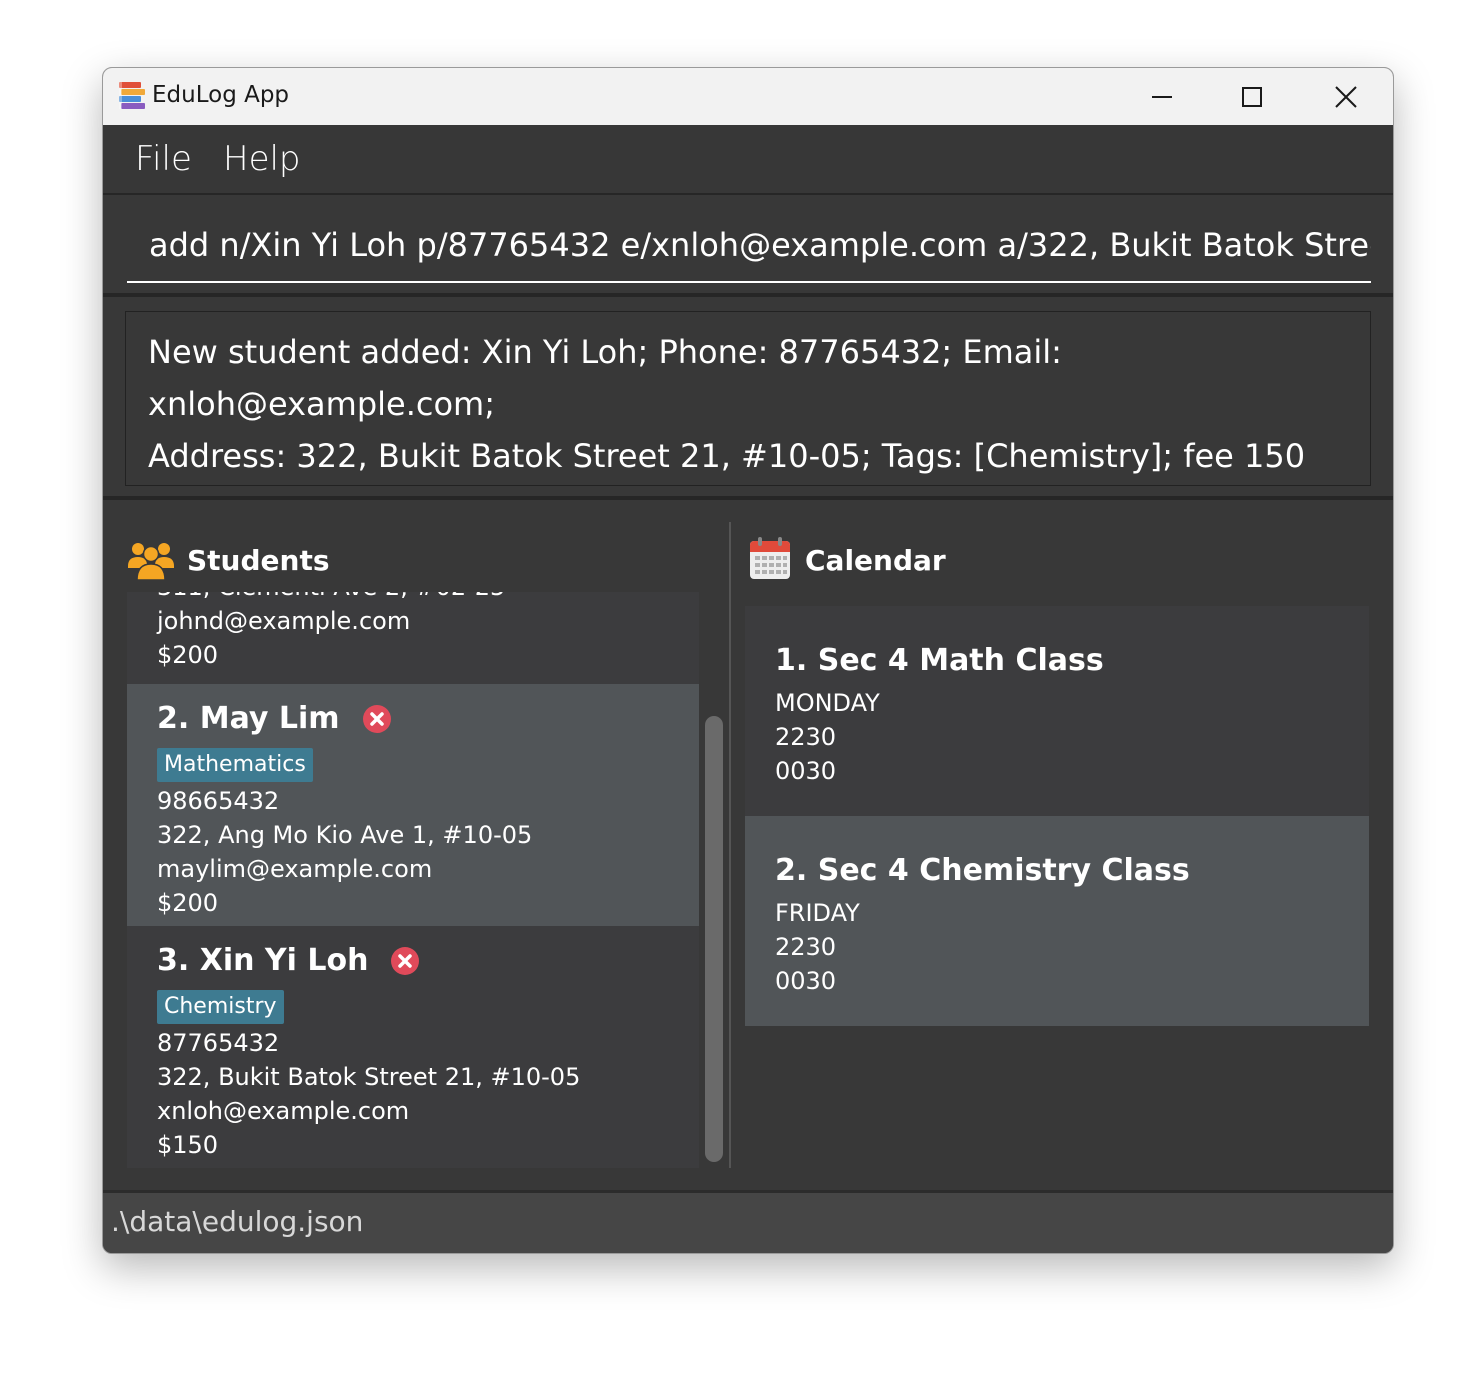 The width and height of the screenshot is (1465, 1375). Describe the element at coordinates (218, 801) in the screenshot. I see `student-phone: 98665432` at that location.